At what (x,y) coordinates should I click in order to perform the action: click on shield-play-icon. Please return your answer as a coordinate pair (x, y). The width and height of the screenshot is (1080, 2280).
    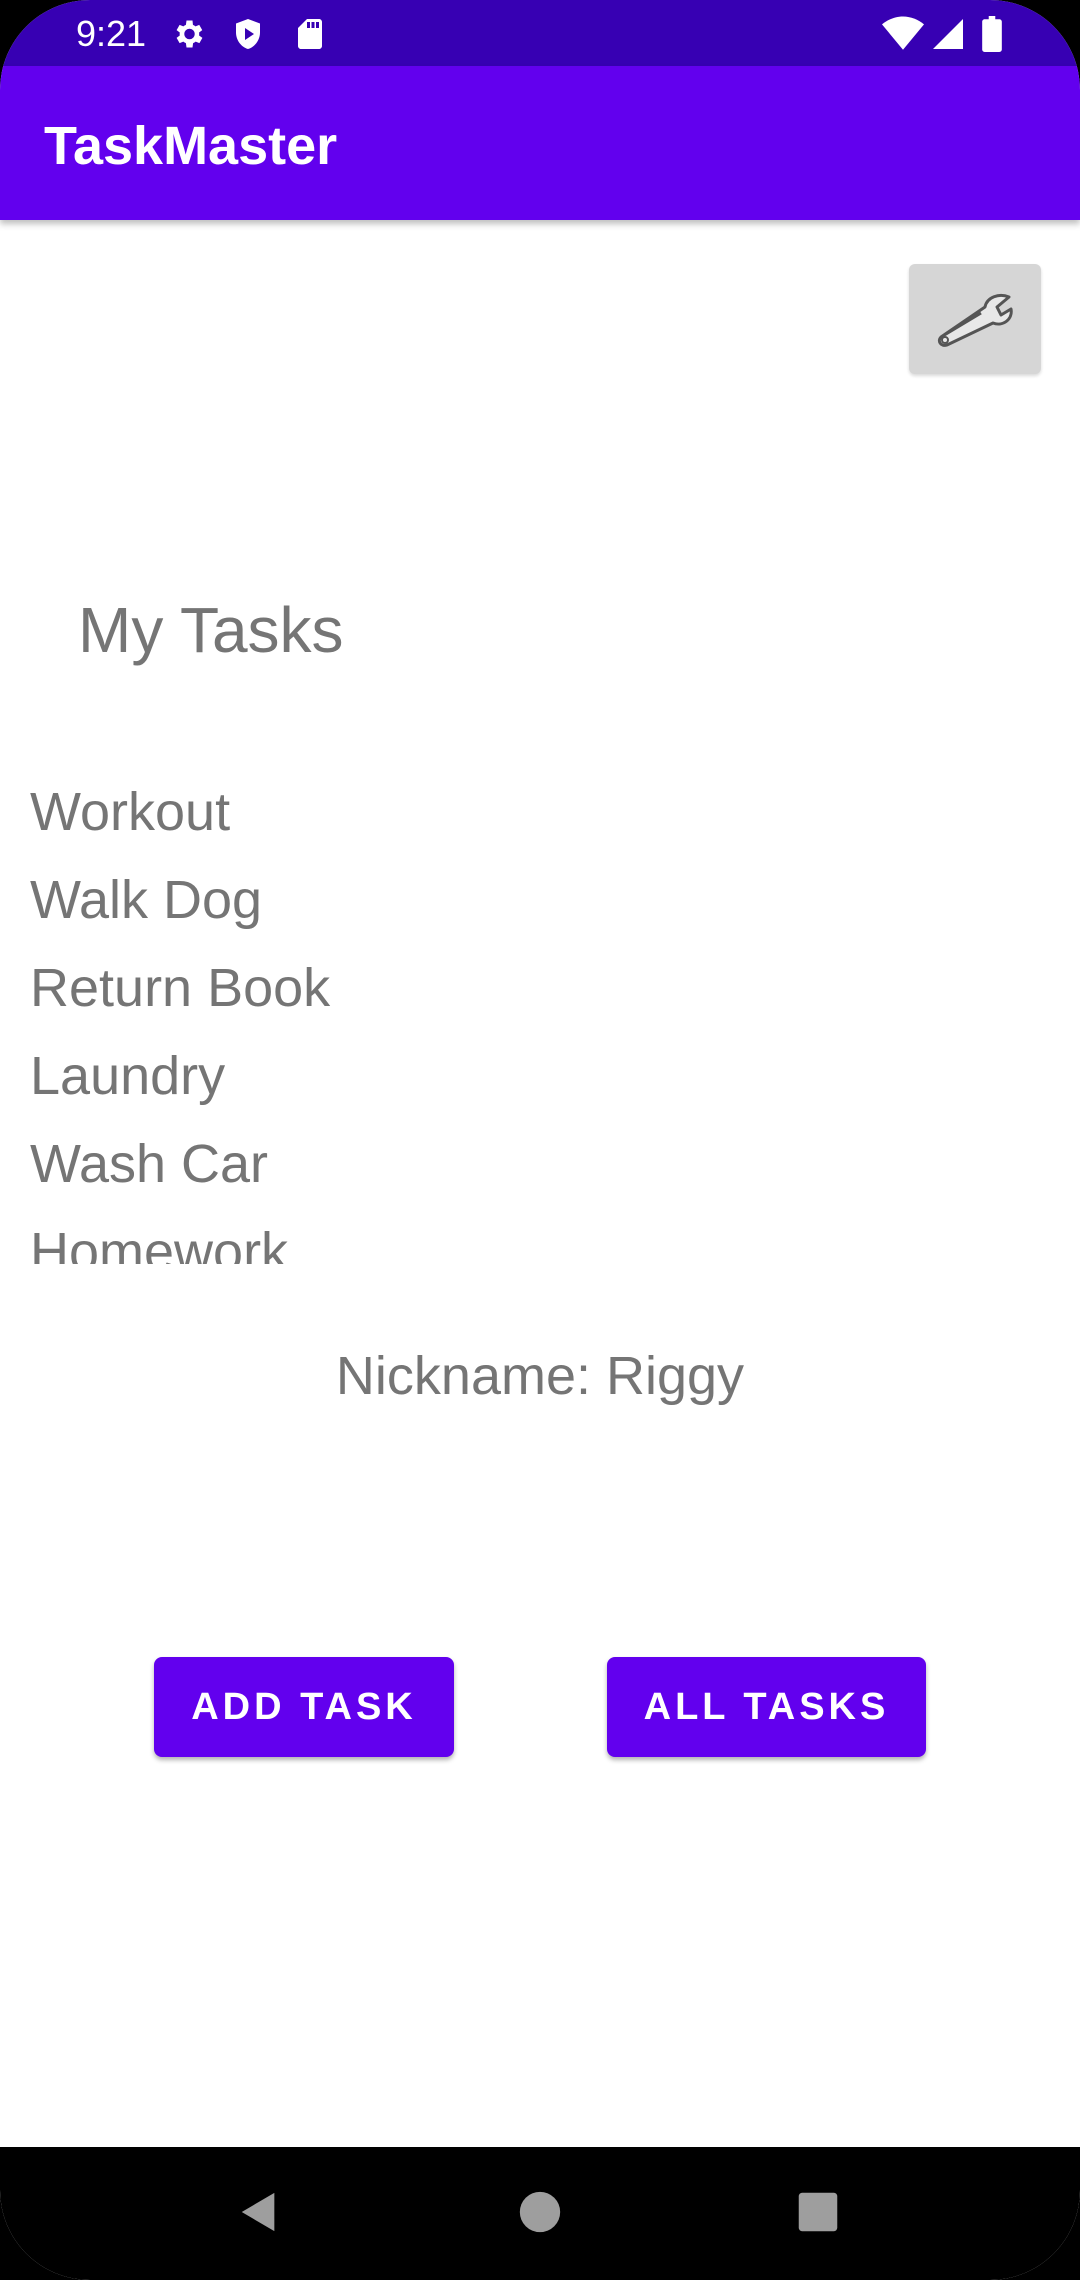
    Looking at the image, I should click on (248, 34).